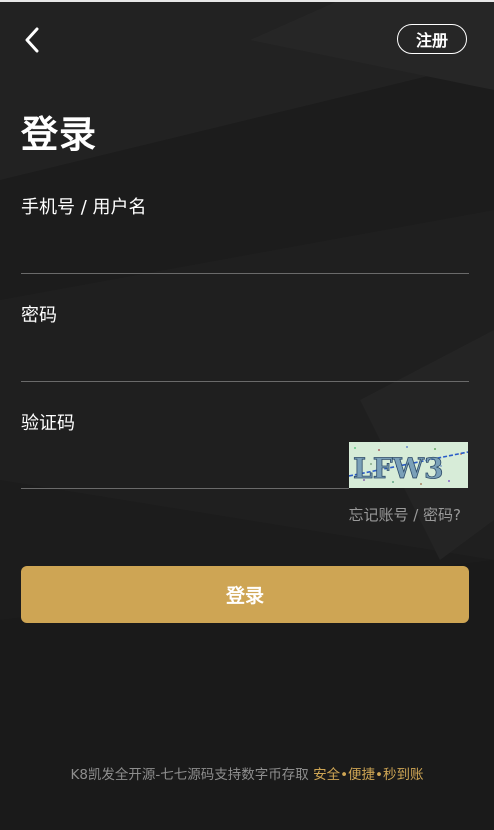  Describe the element at coordinates (245, 594) in the screenshot. I see `login-button: 登录` at that location.